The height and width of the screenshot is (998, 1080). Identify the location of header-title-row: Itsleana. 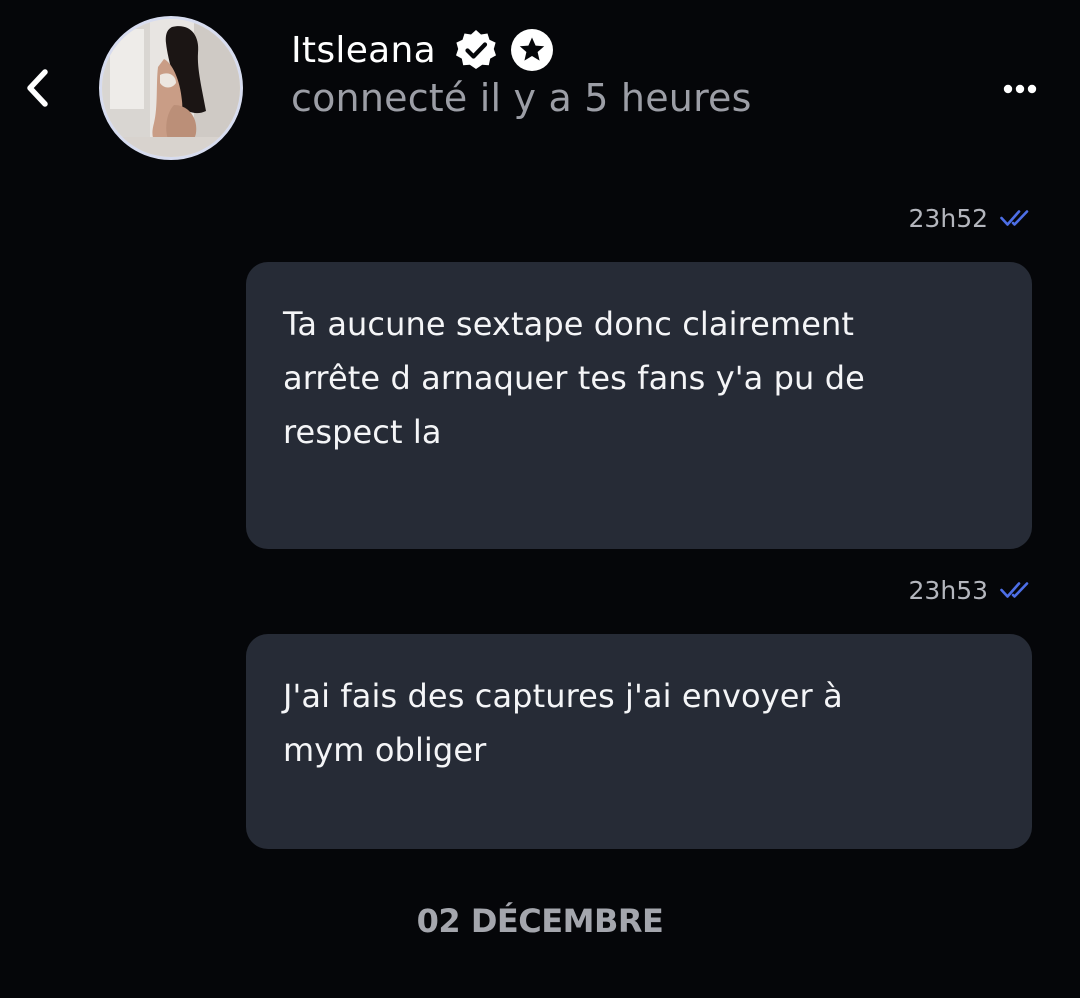
(422, 50).